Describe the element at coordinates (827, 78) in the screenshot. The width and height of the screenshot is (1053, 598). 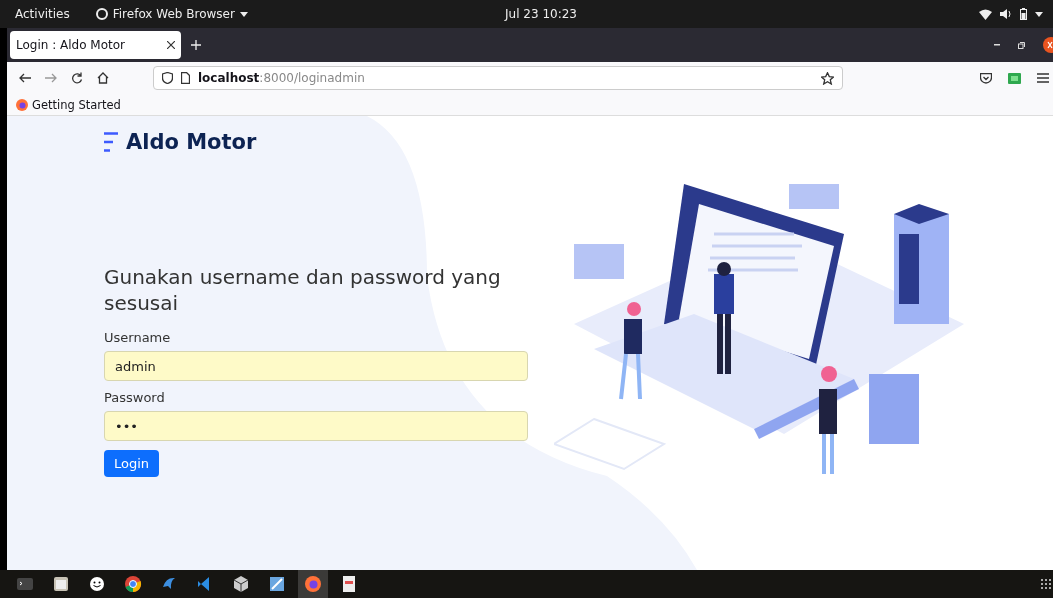
I see `star-icon` at that location.